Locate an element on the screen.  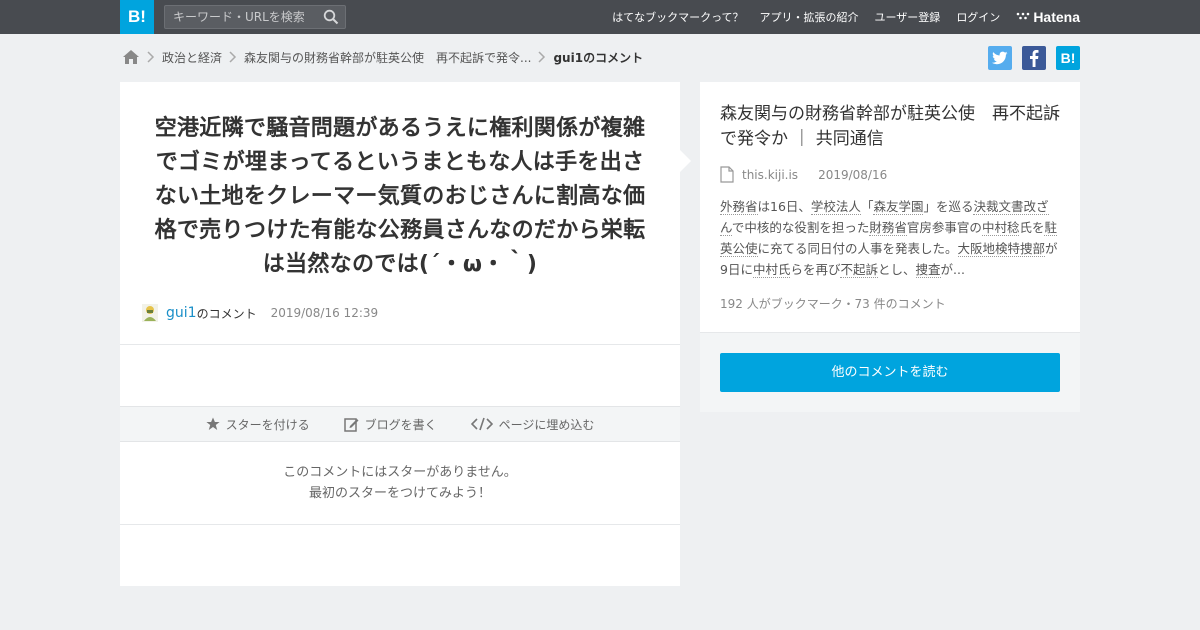
keyword-link: 外務省 is located at coordinates (739, 207).